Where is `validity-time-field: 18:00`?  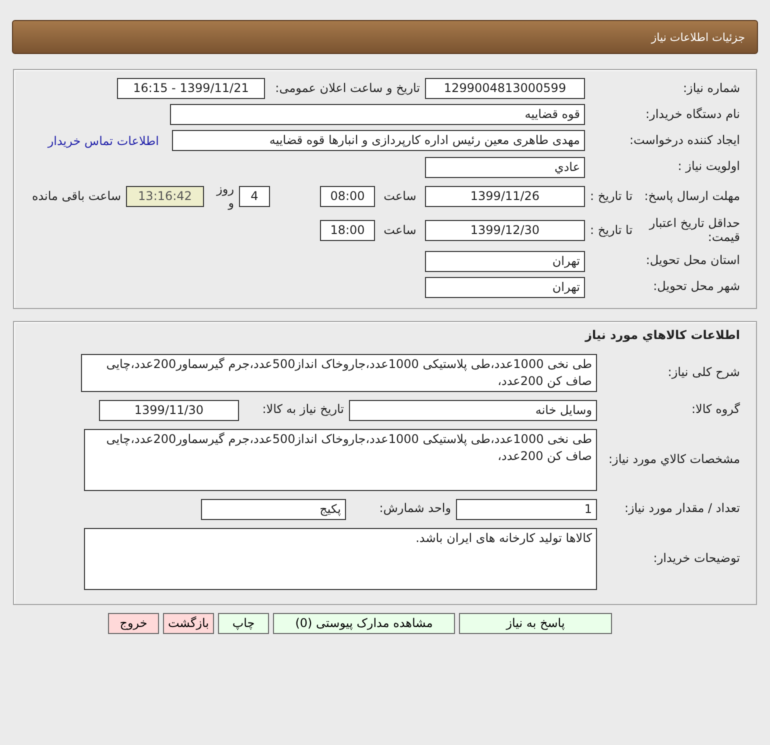
validity-time-field: 18:00 is located at coordinates (347, 231).